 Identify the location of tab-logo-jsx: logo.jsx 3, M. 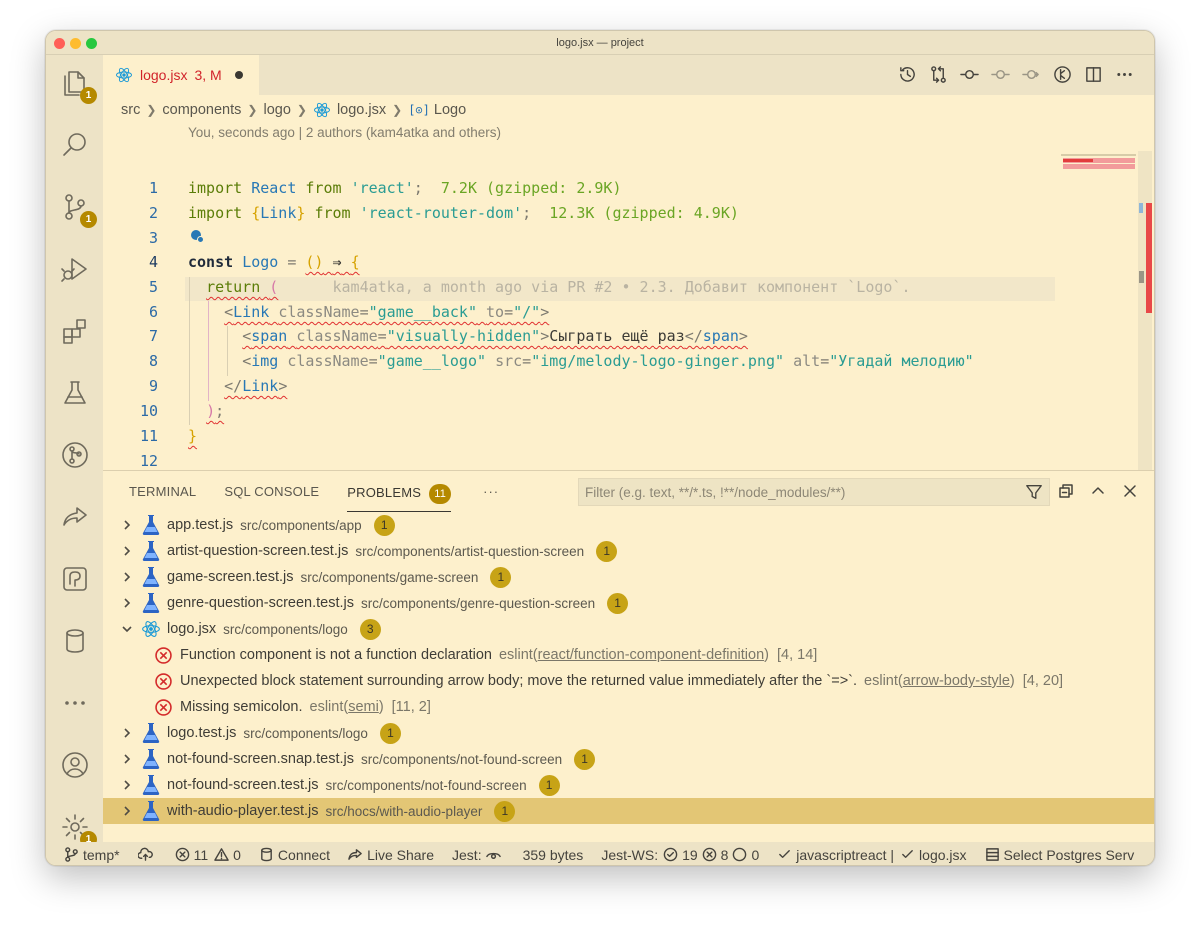
(181, 75).